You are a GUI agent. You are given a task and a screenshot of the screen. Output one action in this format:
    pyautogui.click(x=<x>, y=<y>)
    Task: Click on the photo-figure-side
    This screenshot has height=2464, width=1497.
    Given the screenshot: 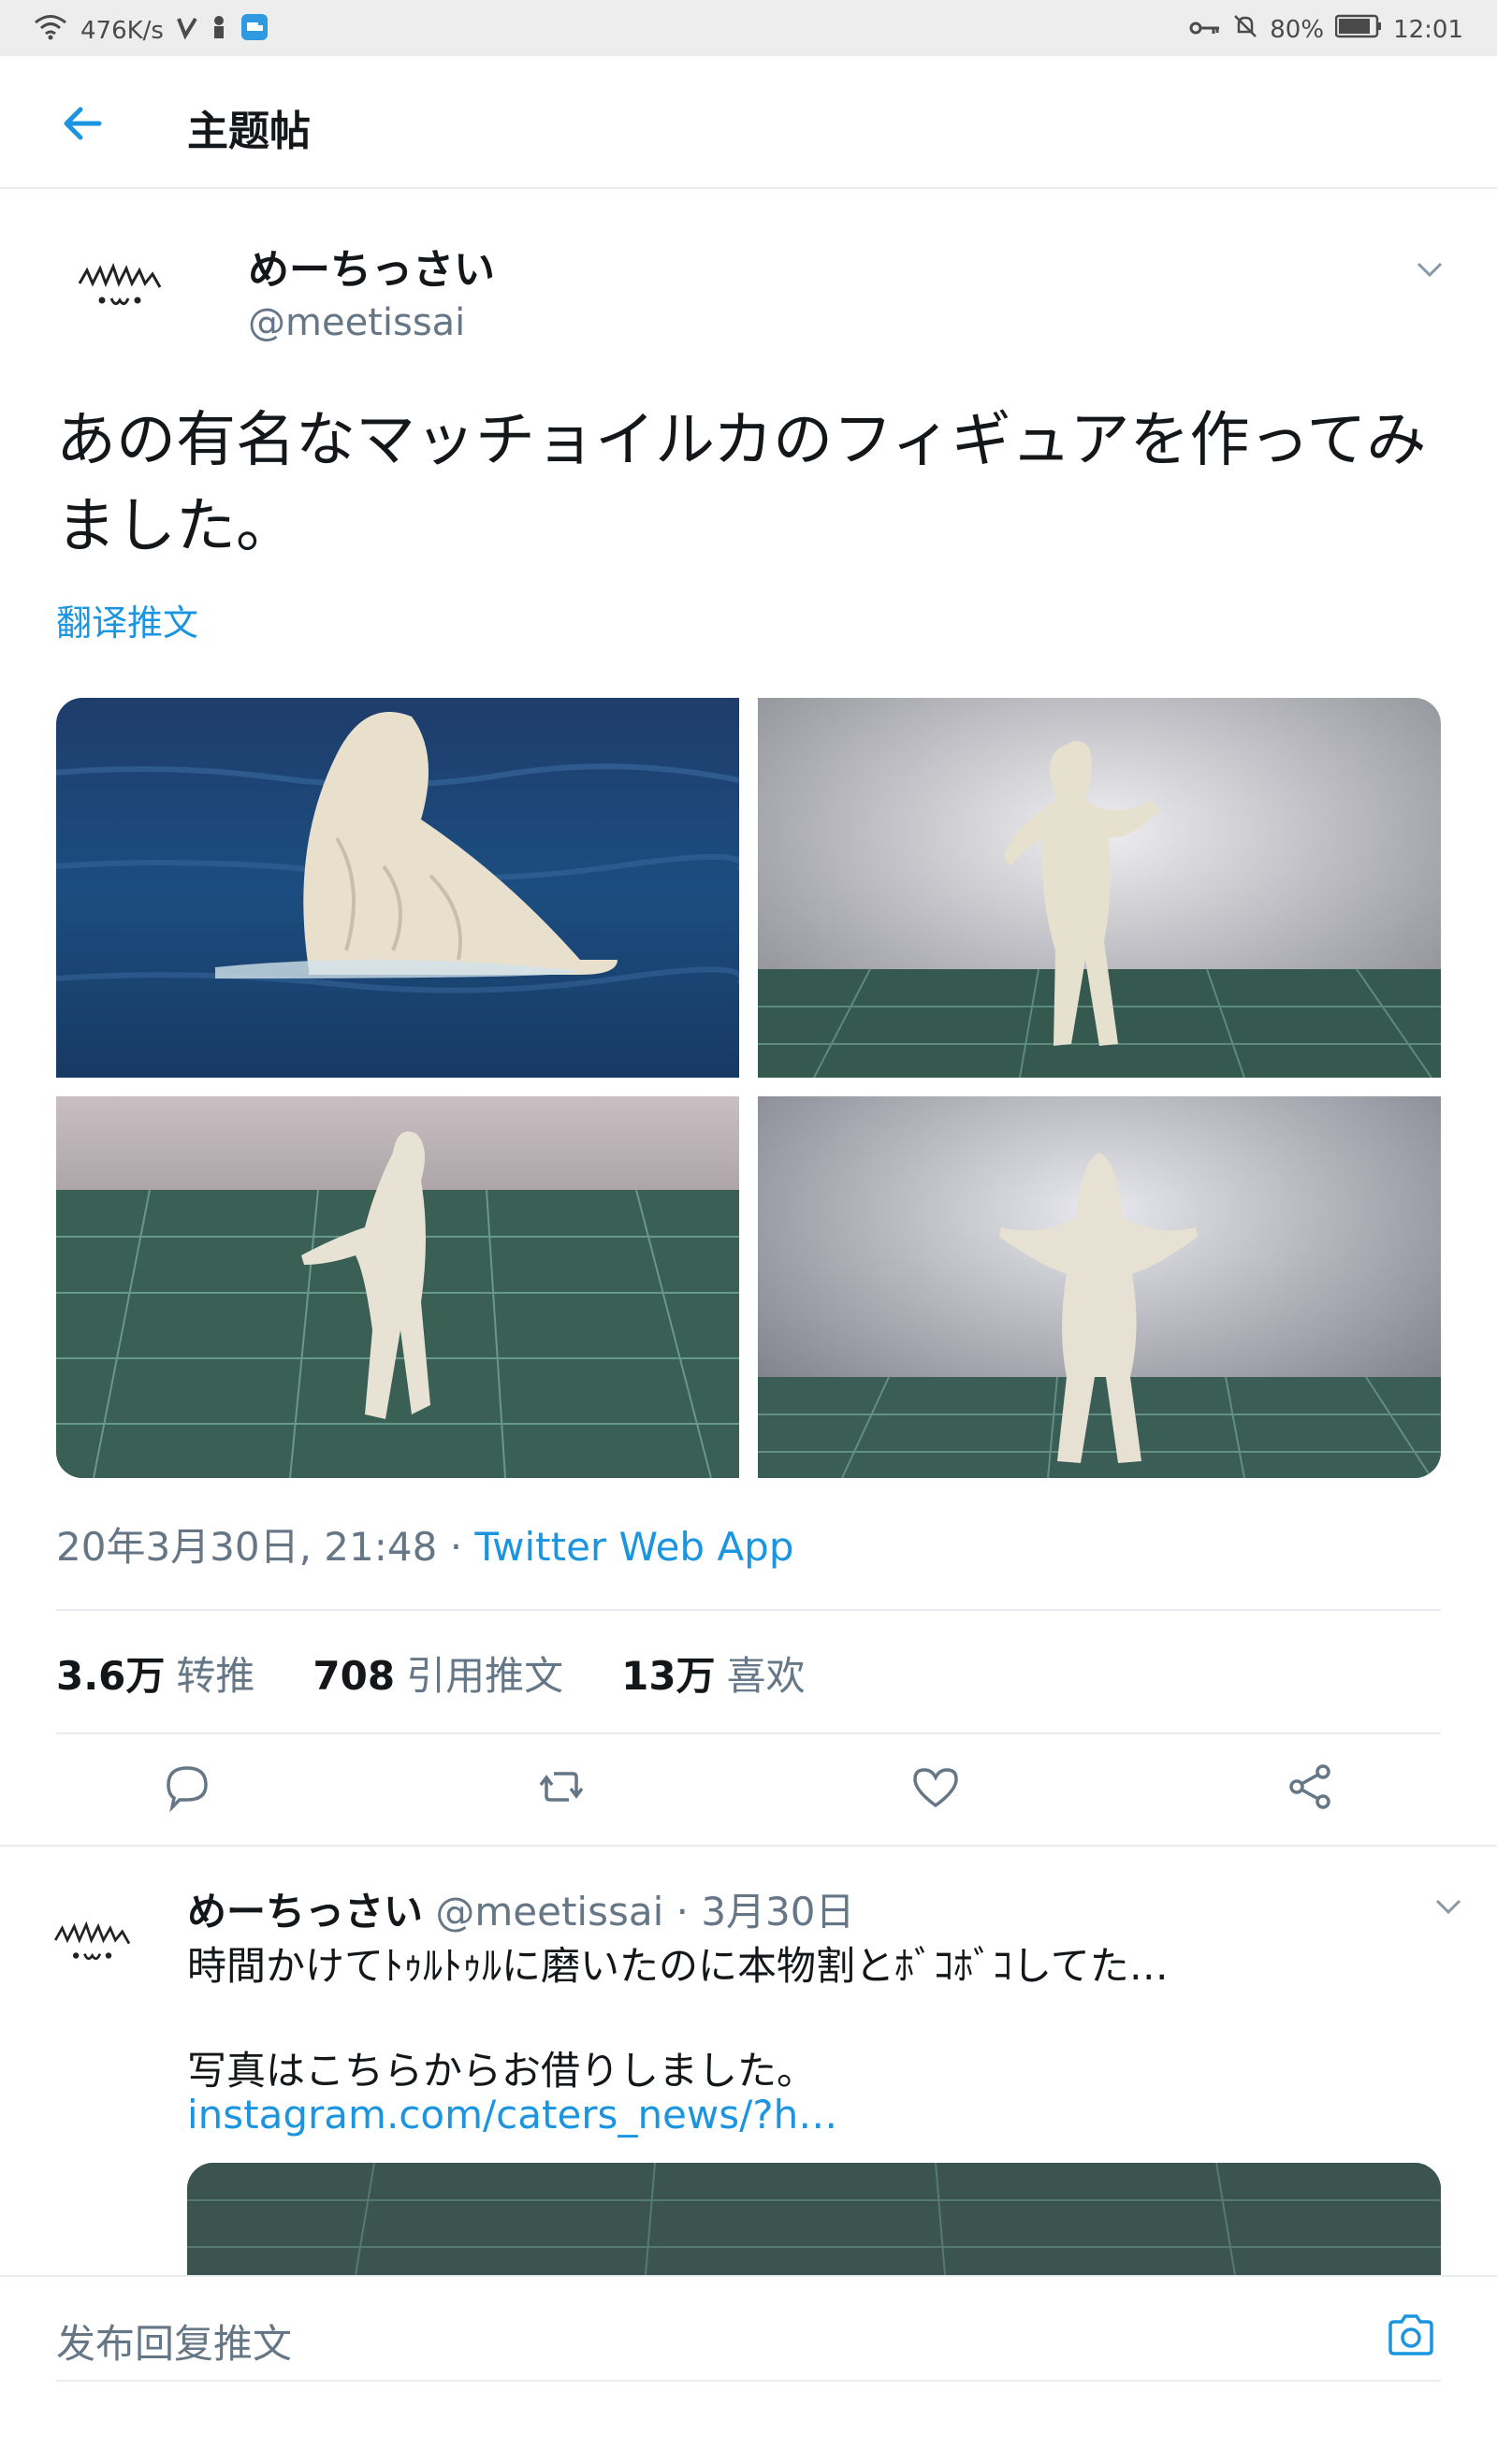 What is the action you would take?
    pyautogui.click(x=398, y=1287)
    